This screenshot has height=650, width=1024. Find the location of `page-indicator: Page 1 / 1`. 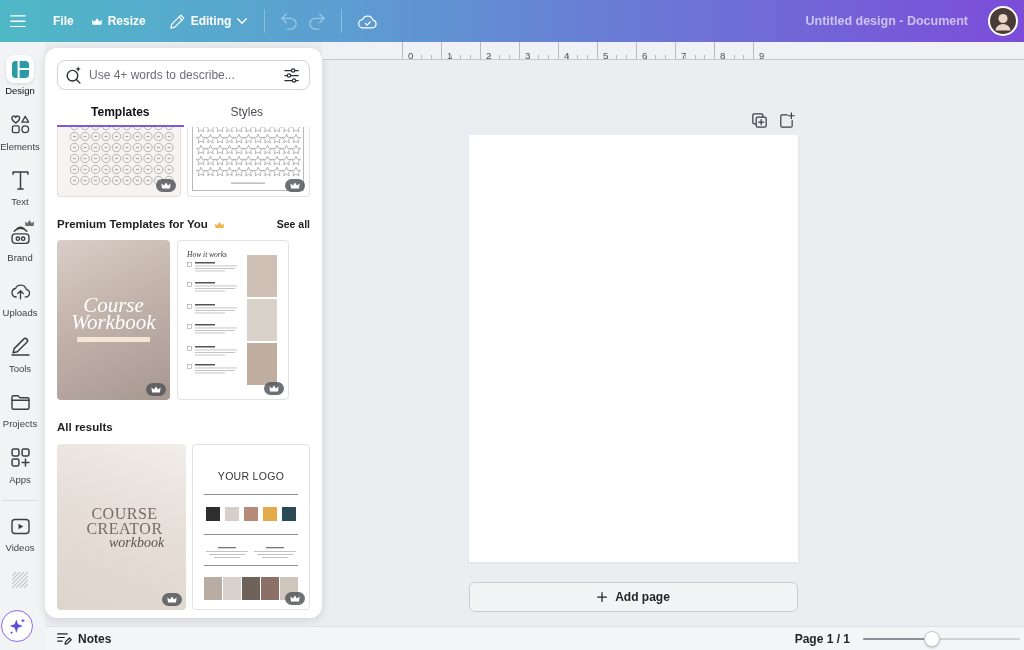

page-indicator: Page 1 / 1 is located at coordinates (822, 639).